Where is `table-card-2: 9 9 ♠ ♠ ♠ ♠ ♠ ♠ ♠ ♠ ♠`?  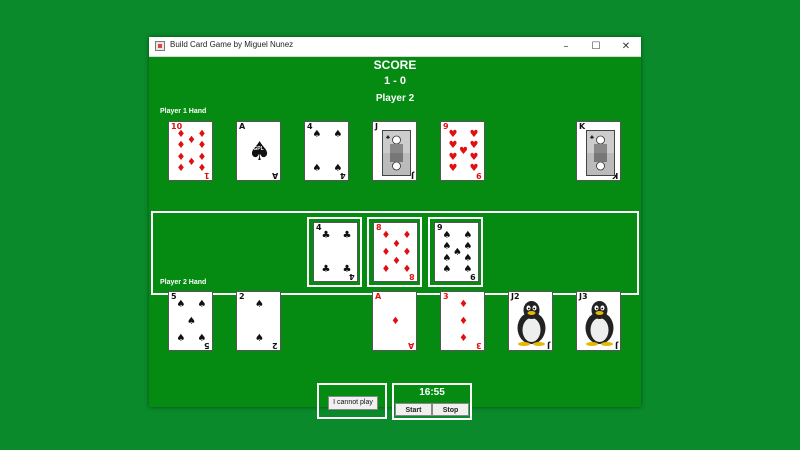
table-card-2: 9 9 ♠ ♠ ♠ ♠ ♠ ♠ ♠ ♠ ♠ is located at coordinates (456, 252).